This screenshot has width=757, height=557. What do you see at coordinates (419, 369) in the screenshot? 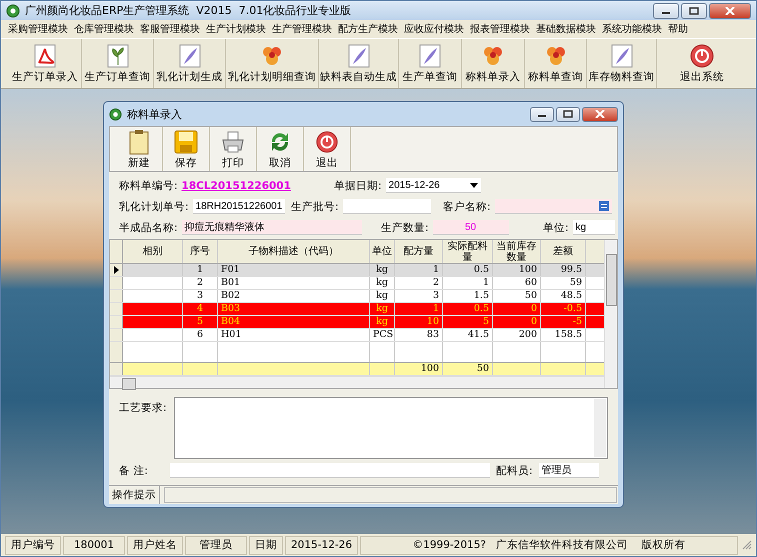
I see `total-cell: 100` at bounding box center [419, 369].